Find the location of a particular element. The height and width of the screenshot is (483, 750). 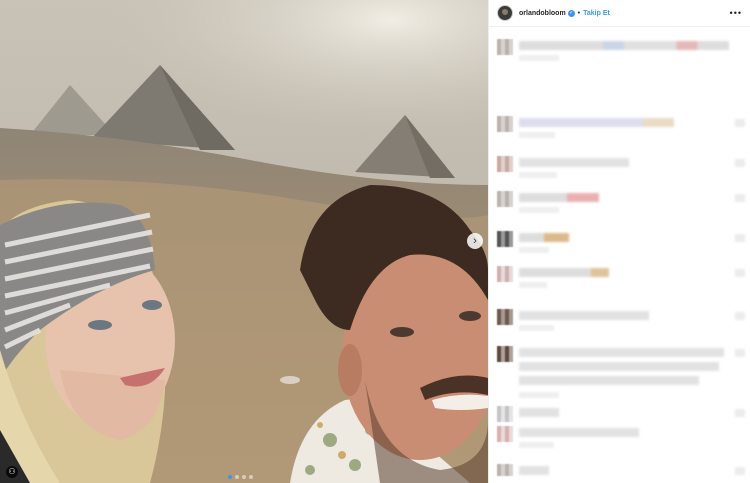

username-link: orlandobloom is located at coordinates (542, 13).